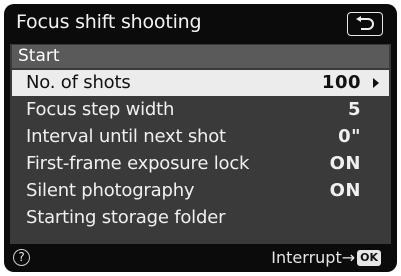  Describe the element at coordinates (376, 83) in the screenshot. I see `chevron-right-icon` at that location.